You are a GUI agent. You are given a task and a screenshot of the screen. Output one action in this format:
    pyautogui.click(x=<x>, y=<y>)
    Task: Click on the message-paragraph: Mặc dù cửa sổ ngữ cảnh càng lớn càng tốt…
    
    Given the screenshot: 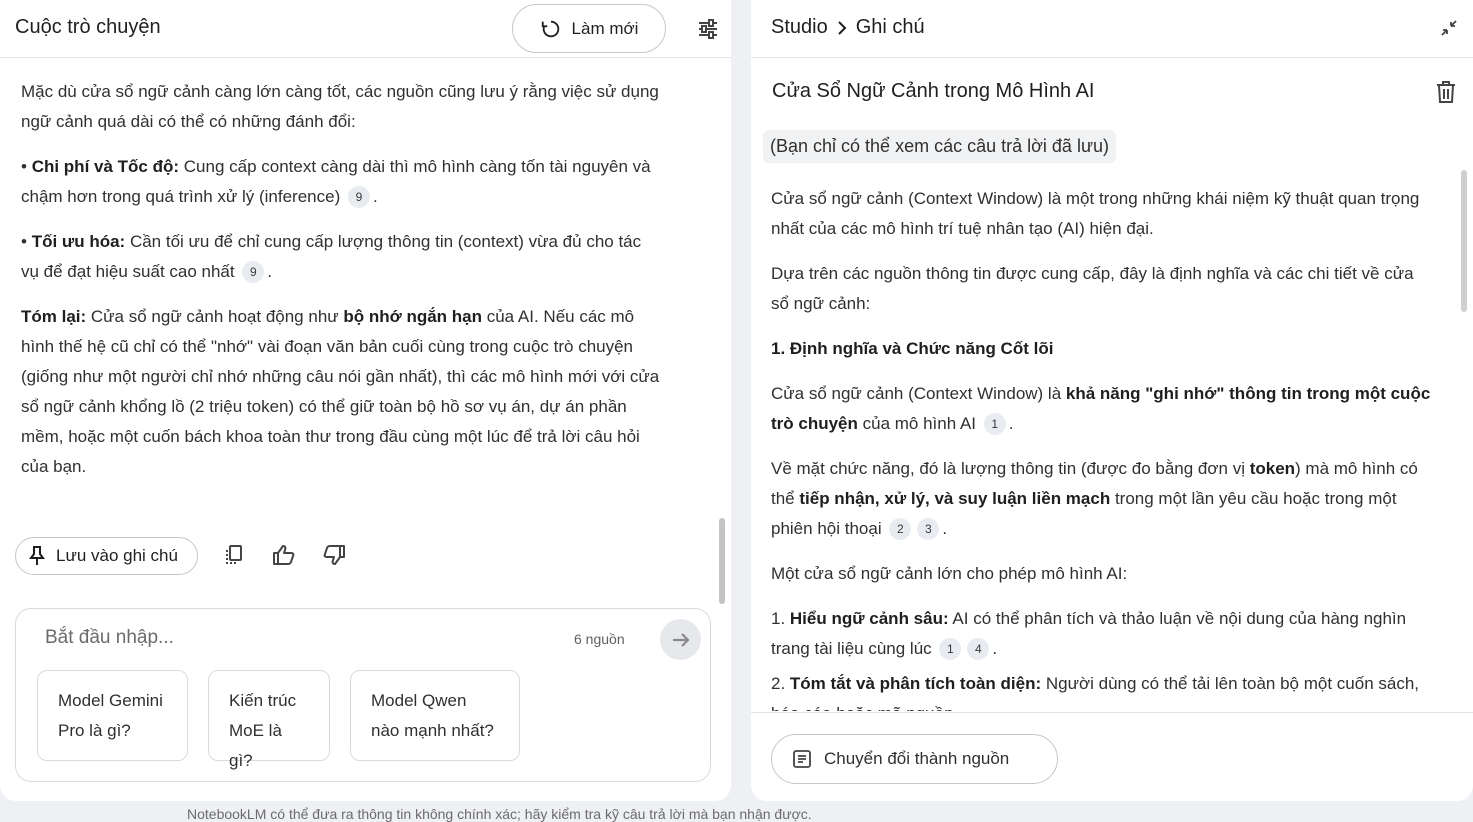 What is the action you would take?
    pyautogui.click(x=340, y=106)
    